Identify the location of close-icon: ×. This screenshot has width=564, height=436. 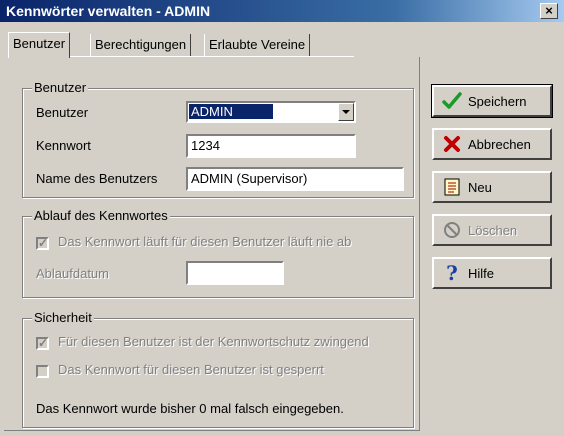
(549, 10).